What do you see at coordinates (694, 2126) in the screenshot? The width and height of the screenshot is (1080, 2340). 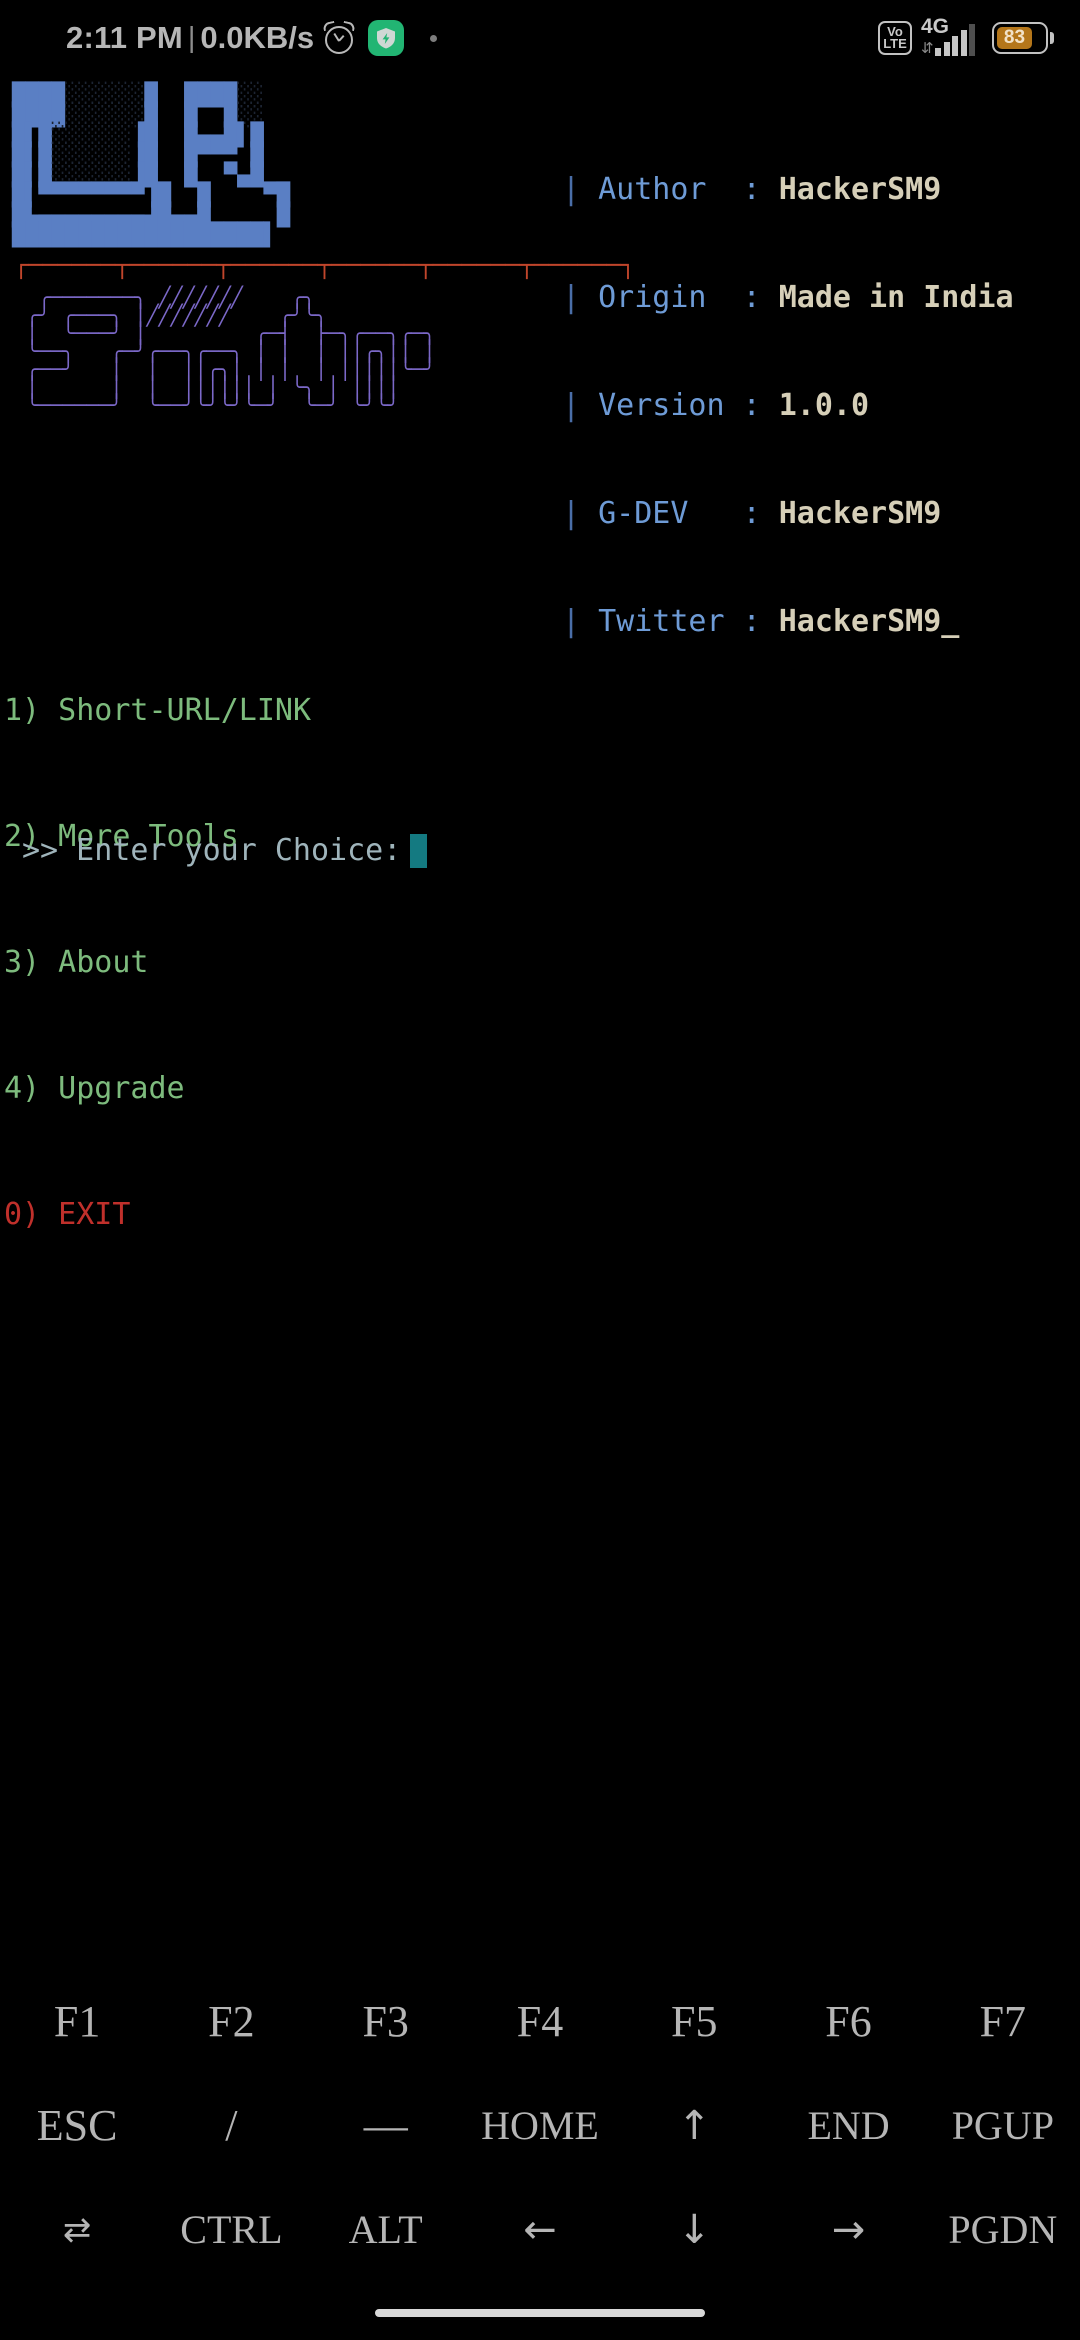 I see `key-arrow-up: ↑` at bounding box center [694, 2126].